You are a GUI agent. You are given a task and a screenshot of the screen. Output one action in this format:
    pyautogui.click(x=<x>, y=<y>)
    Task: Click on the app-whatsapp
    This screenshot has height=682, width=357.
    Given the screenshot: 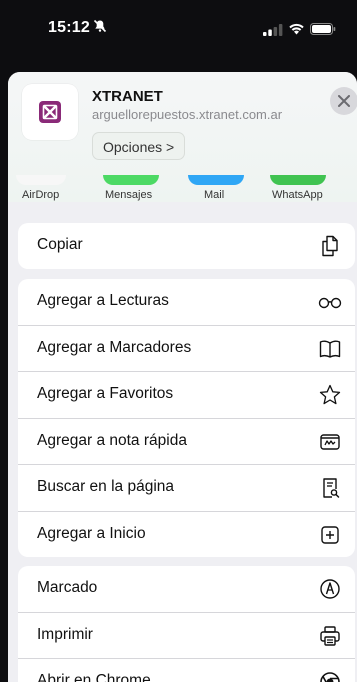 What is the action you would take?
    pyautogui.click(x=298, y=180)
    